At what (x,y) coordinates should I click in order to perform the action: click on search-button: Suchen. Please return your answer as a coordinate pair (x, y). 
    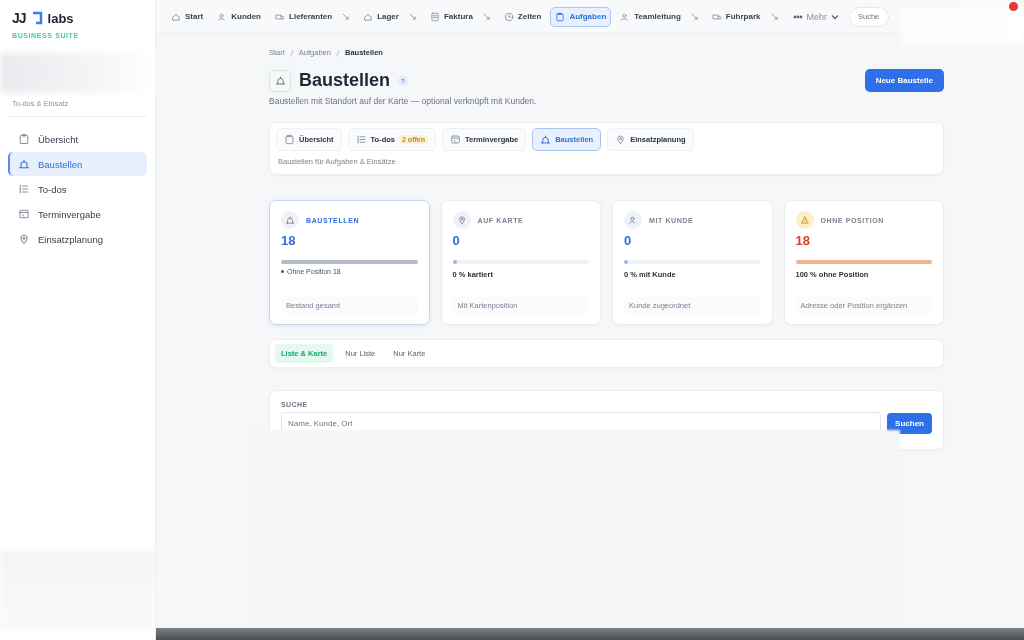
    Looking at the image, I should click on (909, 423).